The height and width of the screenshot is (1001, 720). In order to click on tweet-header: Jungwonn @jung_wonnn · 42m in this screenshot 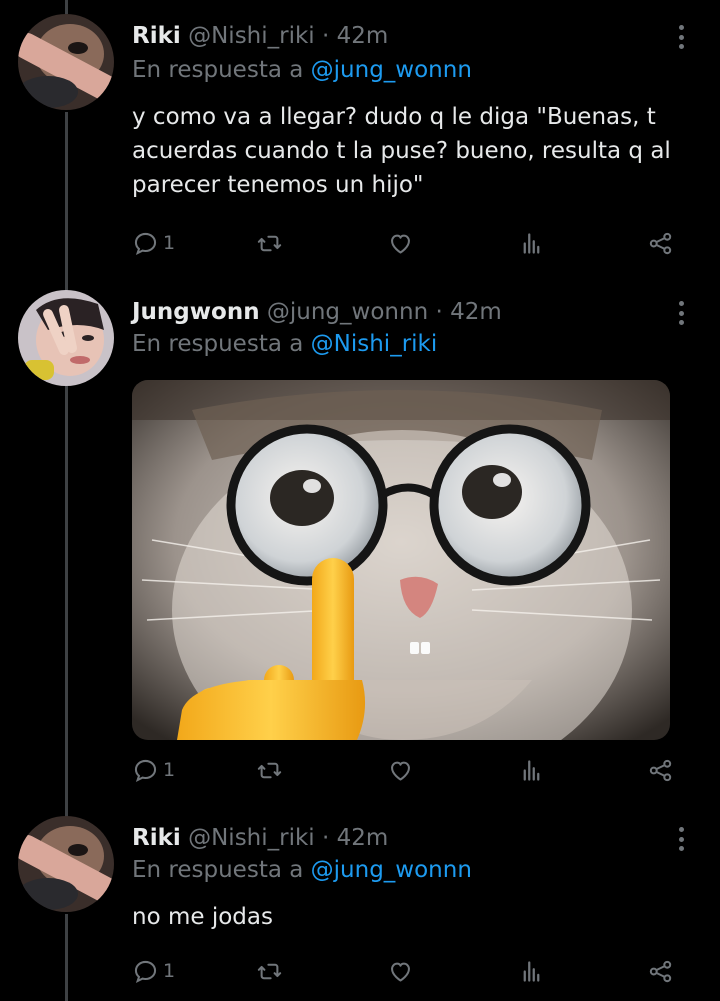, I will do `click(317, 312)`.